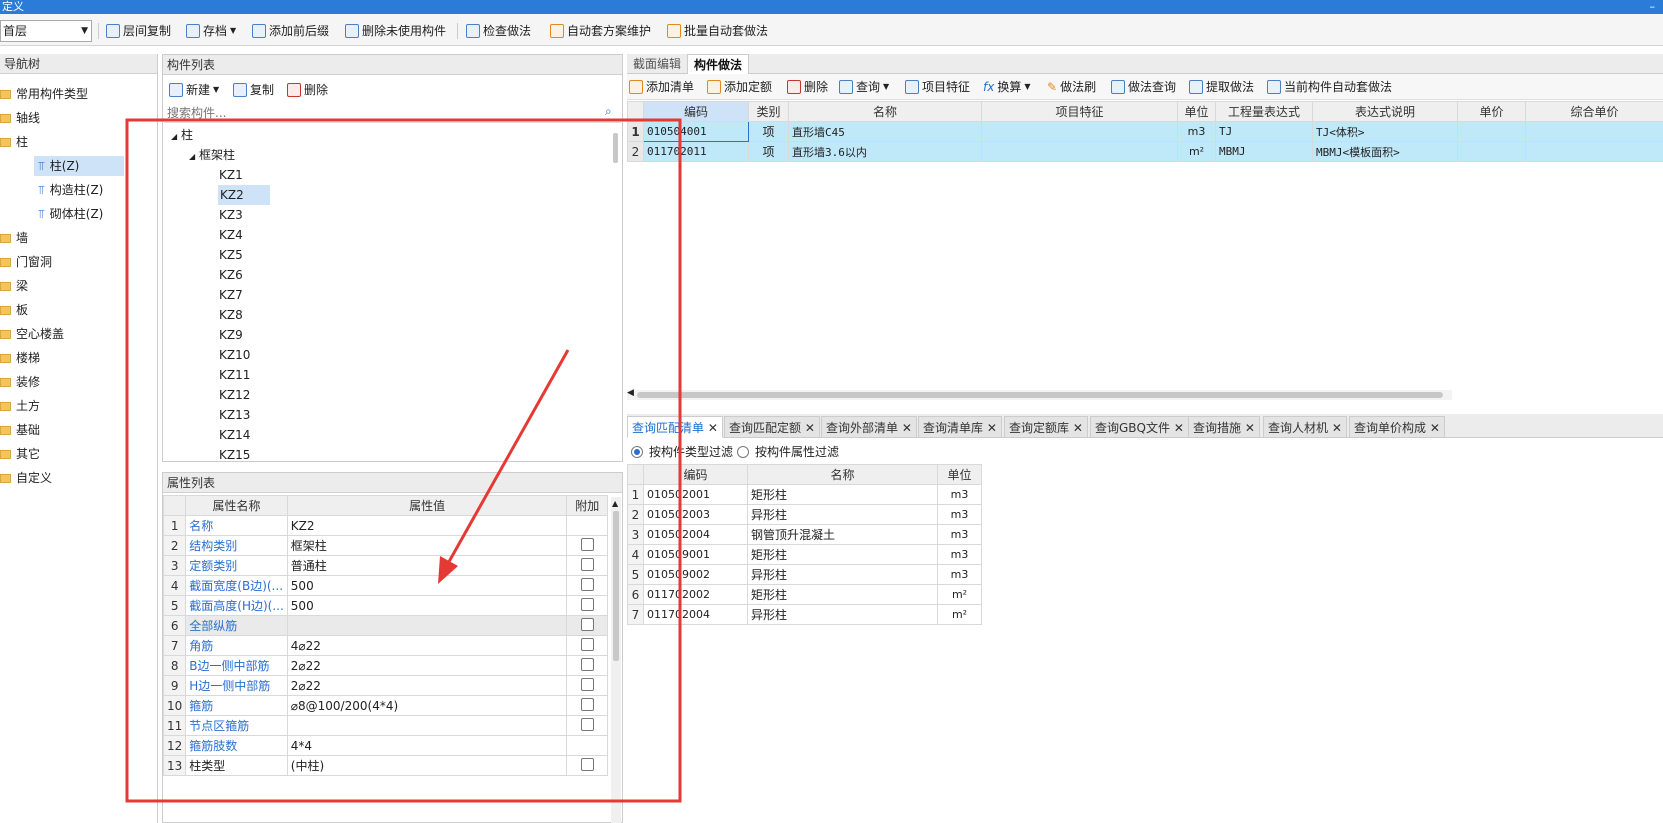 This screenshot has width=1663, height=823. What do you see at coordinates (244, 195) in the screenshot?
I see `tree-item-kz2: KZ2` at bounding box center [244, 195].